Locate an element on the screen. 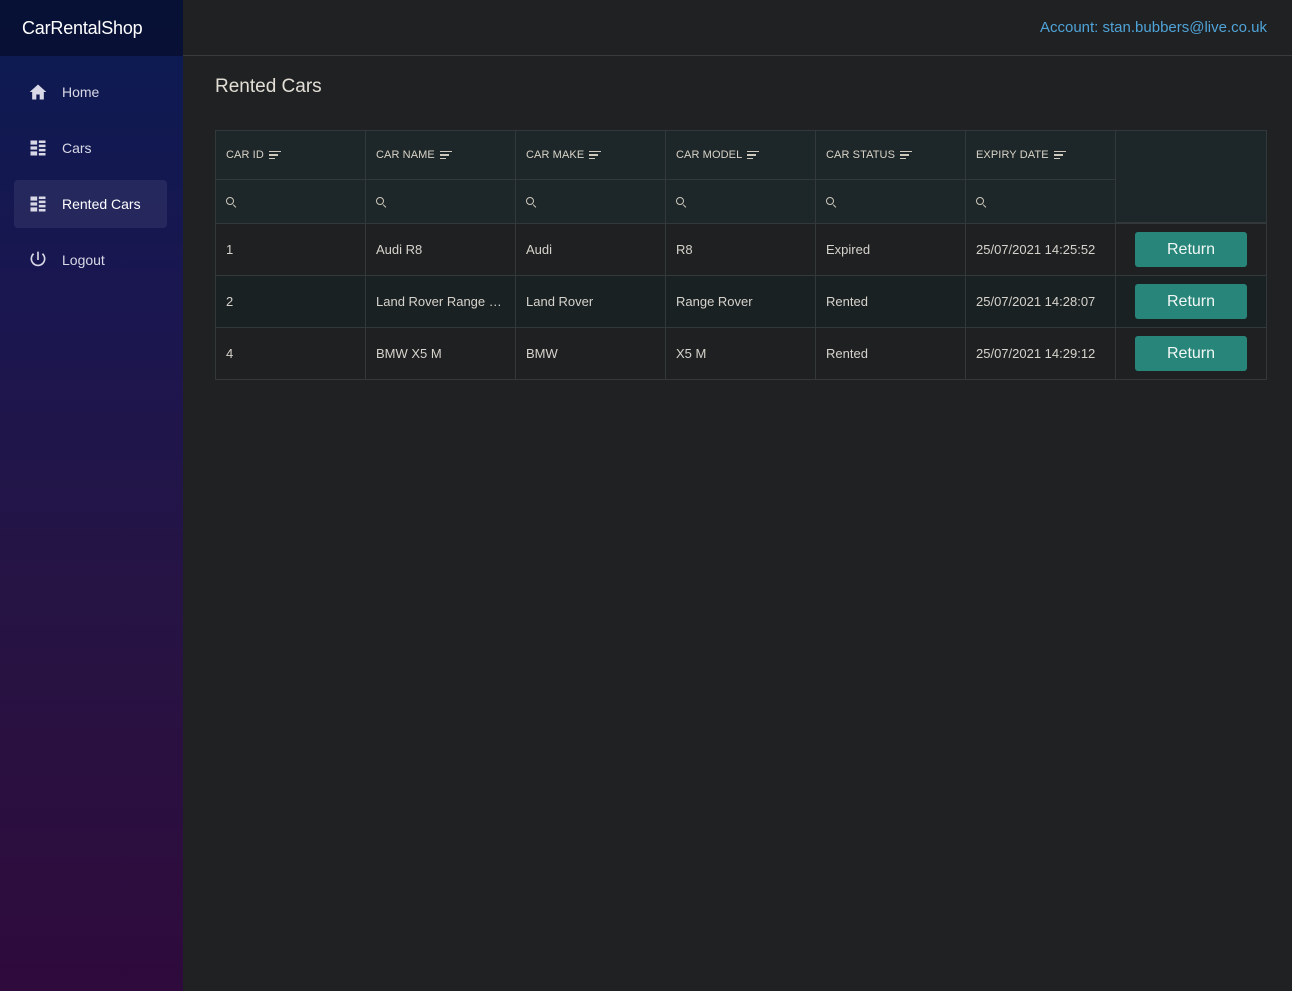 Image resolution: width=1292 pixels, height=991 pixels. column-header-label: CAR MAKE is located at coordinates (555, 155).